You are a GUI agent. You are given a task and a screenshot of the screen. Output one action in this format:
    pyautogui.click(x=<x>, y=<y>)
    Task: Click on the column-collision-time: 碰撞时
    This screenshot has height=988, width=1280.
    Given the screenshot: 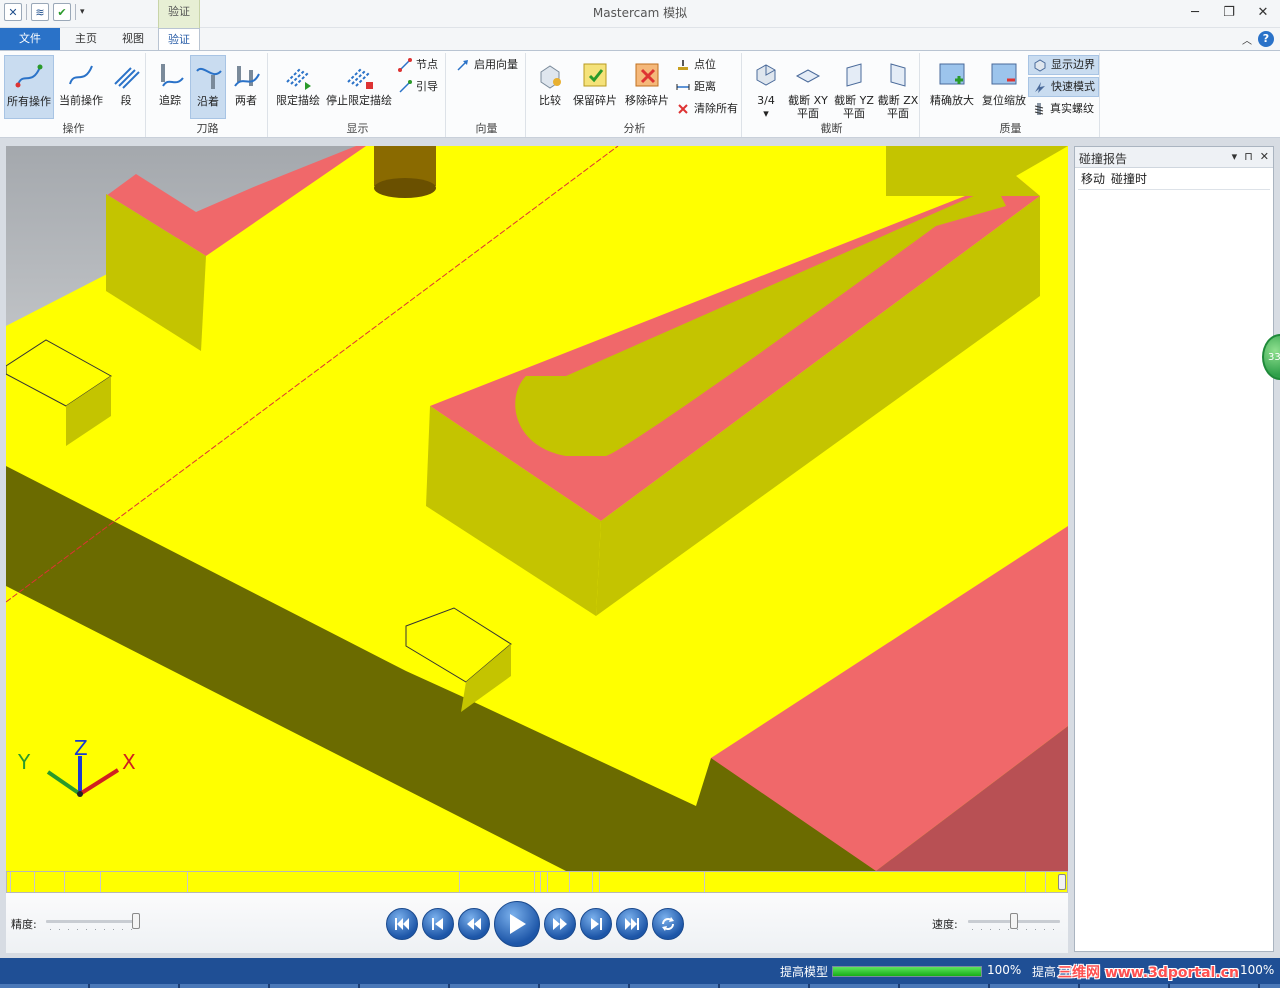 What is the action you would take?
    pyautogui.click(x=1129, y=179)
    